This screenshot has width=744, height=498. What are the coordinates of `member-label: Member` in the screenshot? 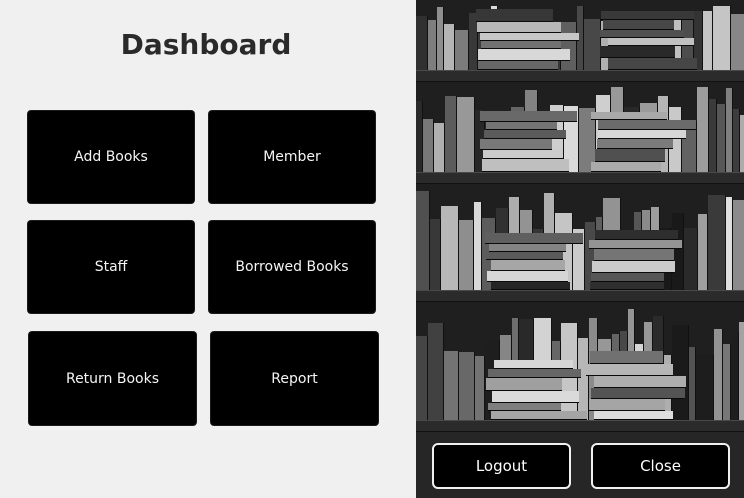 It's located at (292, 157).